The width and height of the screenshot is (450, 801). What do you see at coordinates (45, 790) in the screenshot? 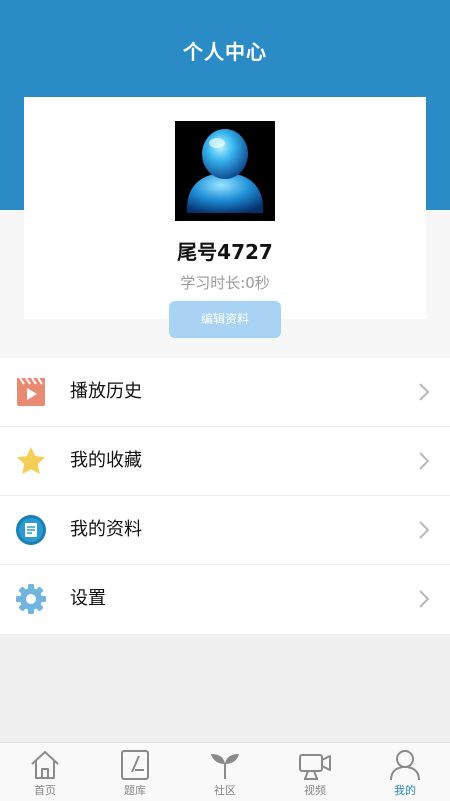
I see `tab-label: 首页` at bounding box center [45, 790].